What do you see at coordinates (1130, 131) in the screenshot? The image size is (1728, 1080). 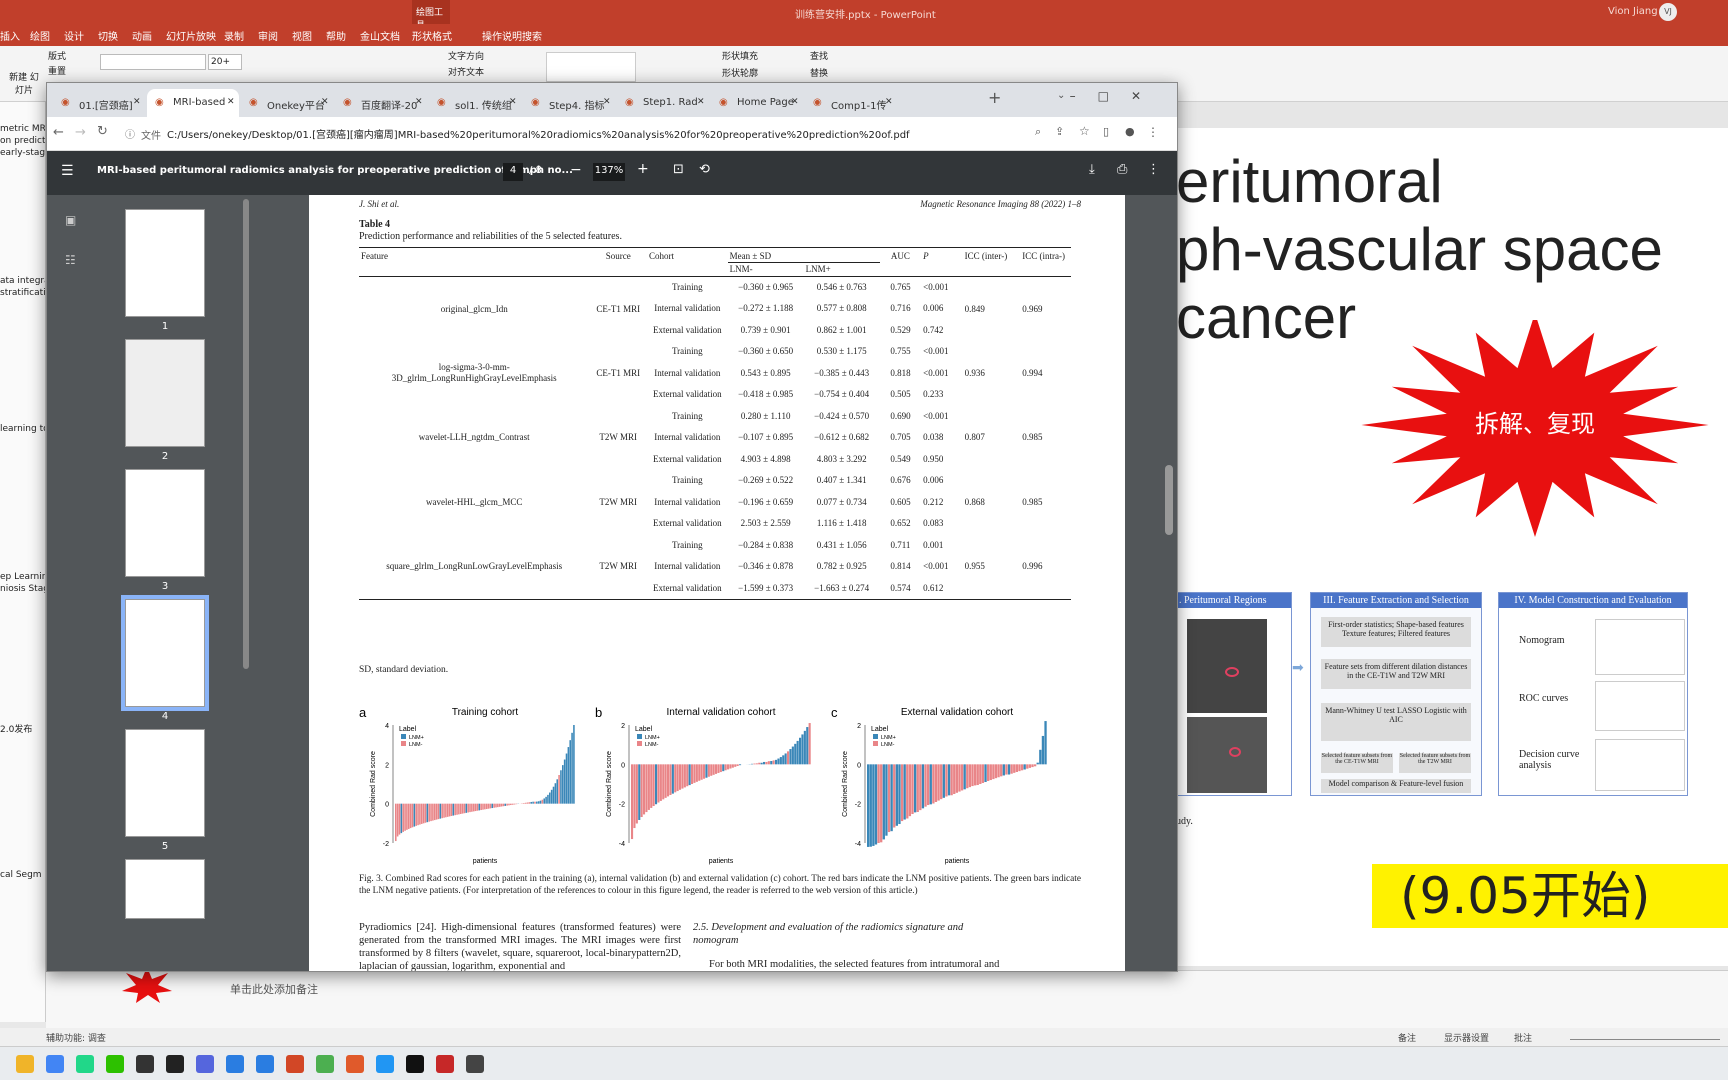 I see `profile-icon: ●` at bounding box center [1130, 131].